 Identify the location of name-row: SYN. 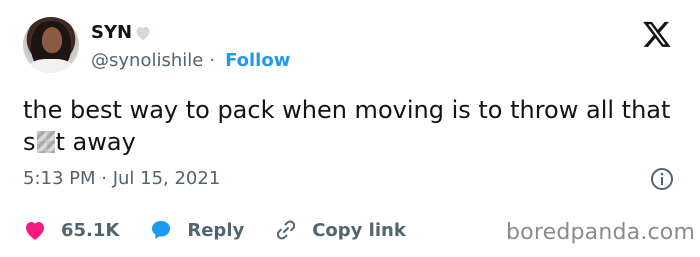
(121, 32).